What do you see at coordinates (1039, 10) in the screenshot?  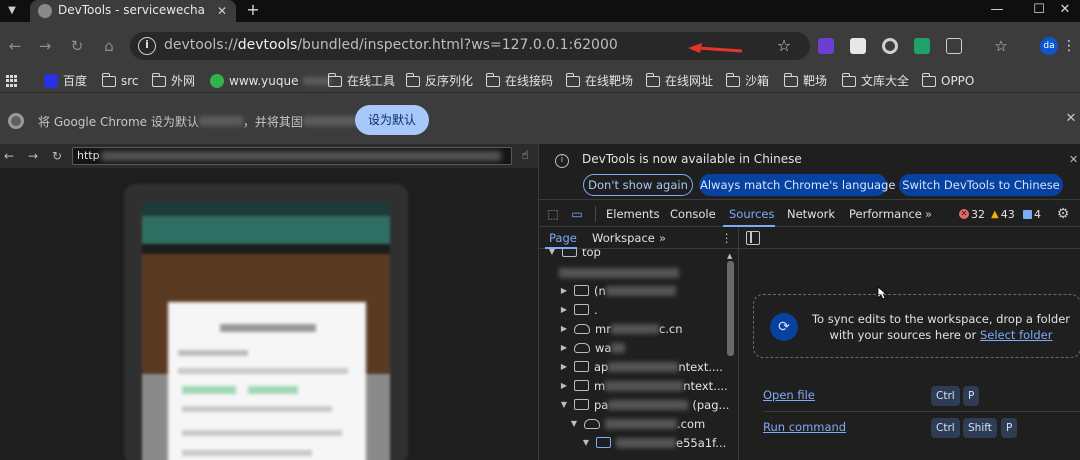 I see `maximize-icon: ☐` at bounding box center [1039, 10].